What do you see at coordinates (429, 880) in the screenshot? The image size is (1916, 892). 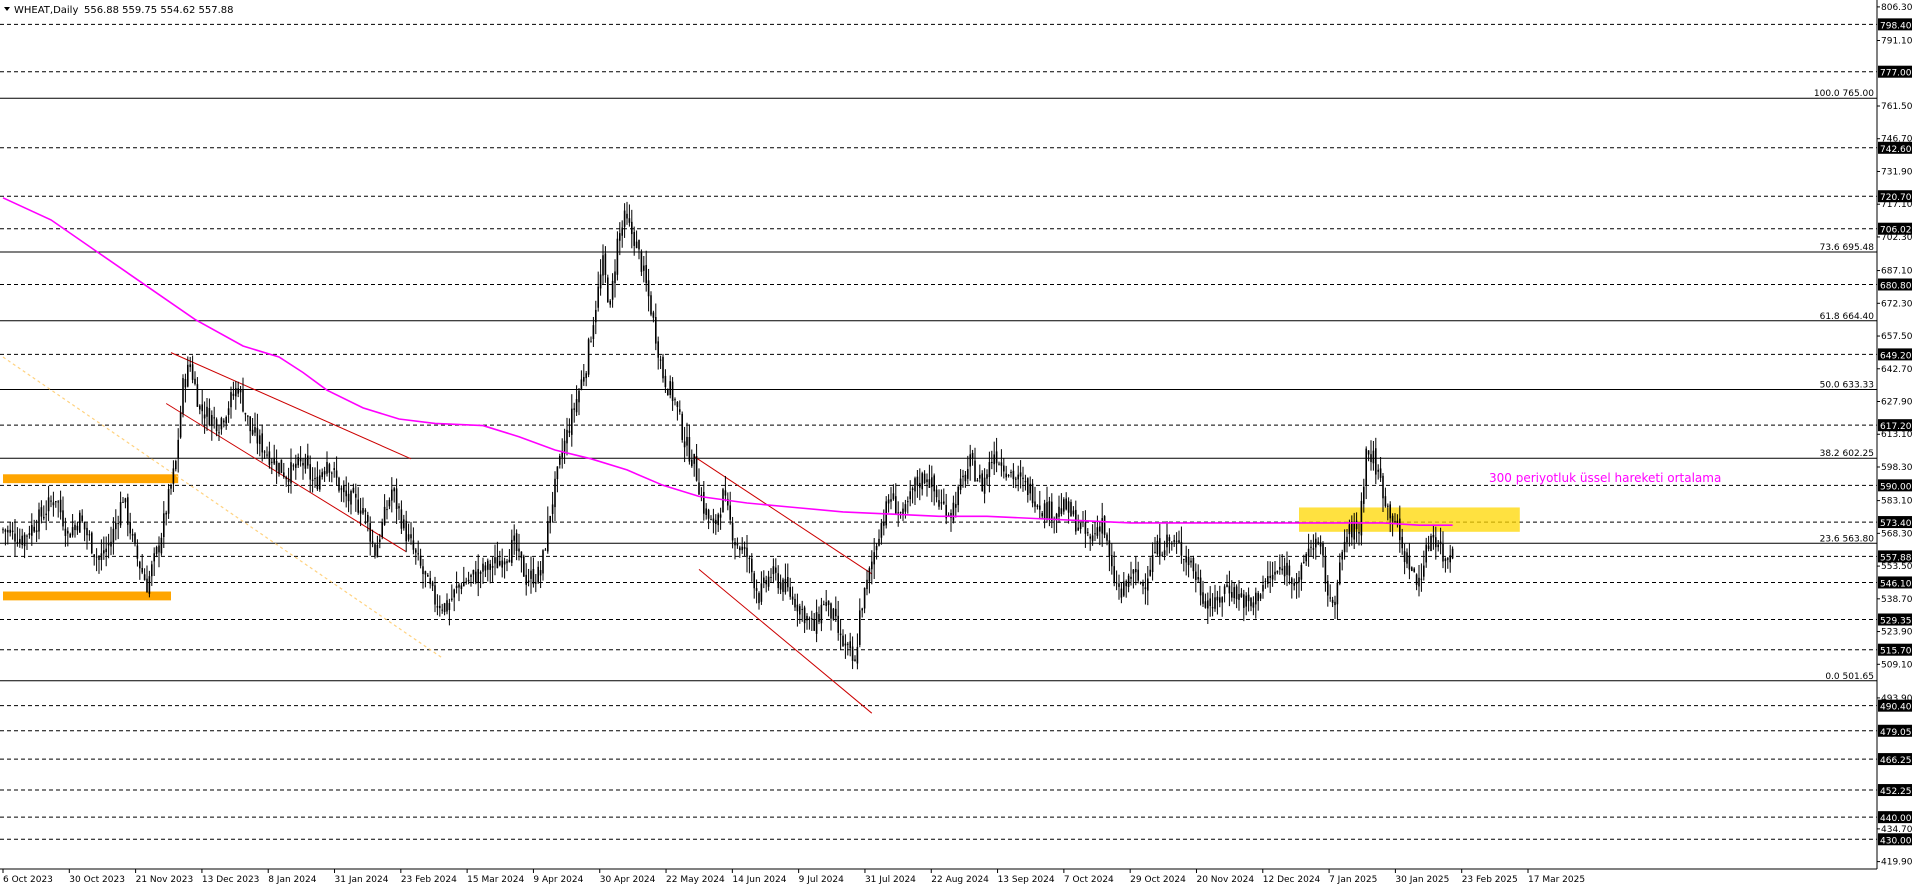 I see `date-tick-label: 23 Feb 2024` at bounding box center [429, 880].